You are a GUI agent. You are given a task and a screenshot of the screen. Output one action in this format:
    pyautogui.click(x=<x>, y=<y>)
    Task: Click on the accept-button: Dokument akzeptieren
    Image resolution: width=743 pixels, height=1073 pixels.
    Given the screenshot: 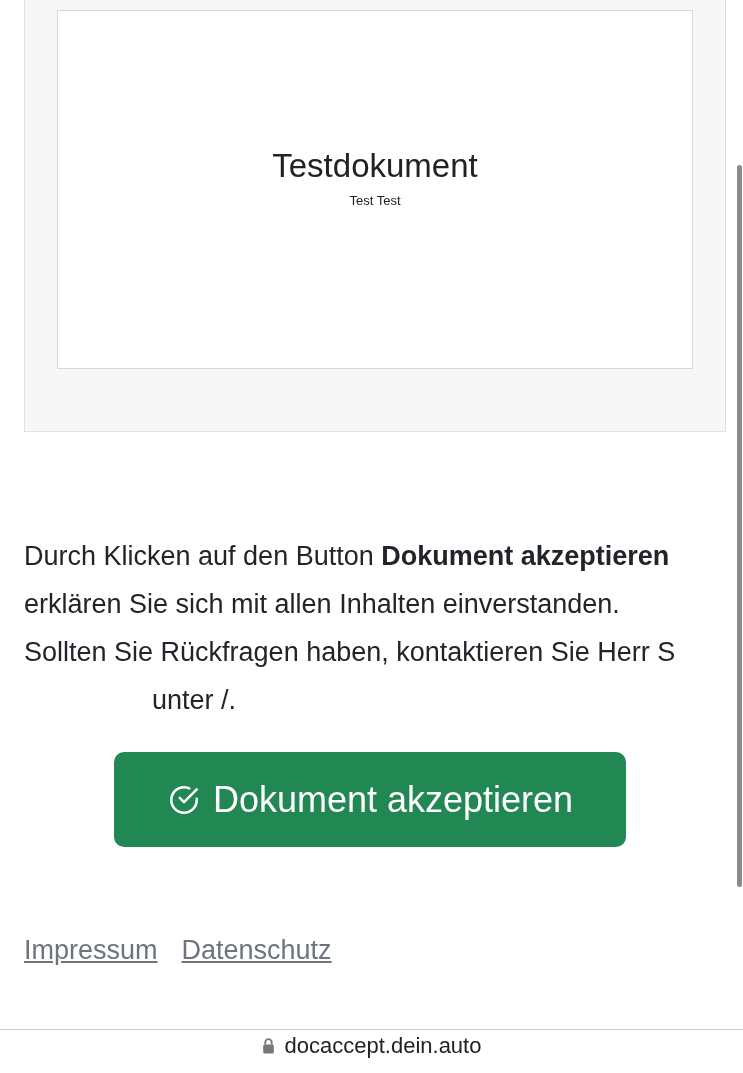 What is the action you would take?
    pyautogui.click(x=370, y=799)
    